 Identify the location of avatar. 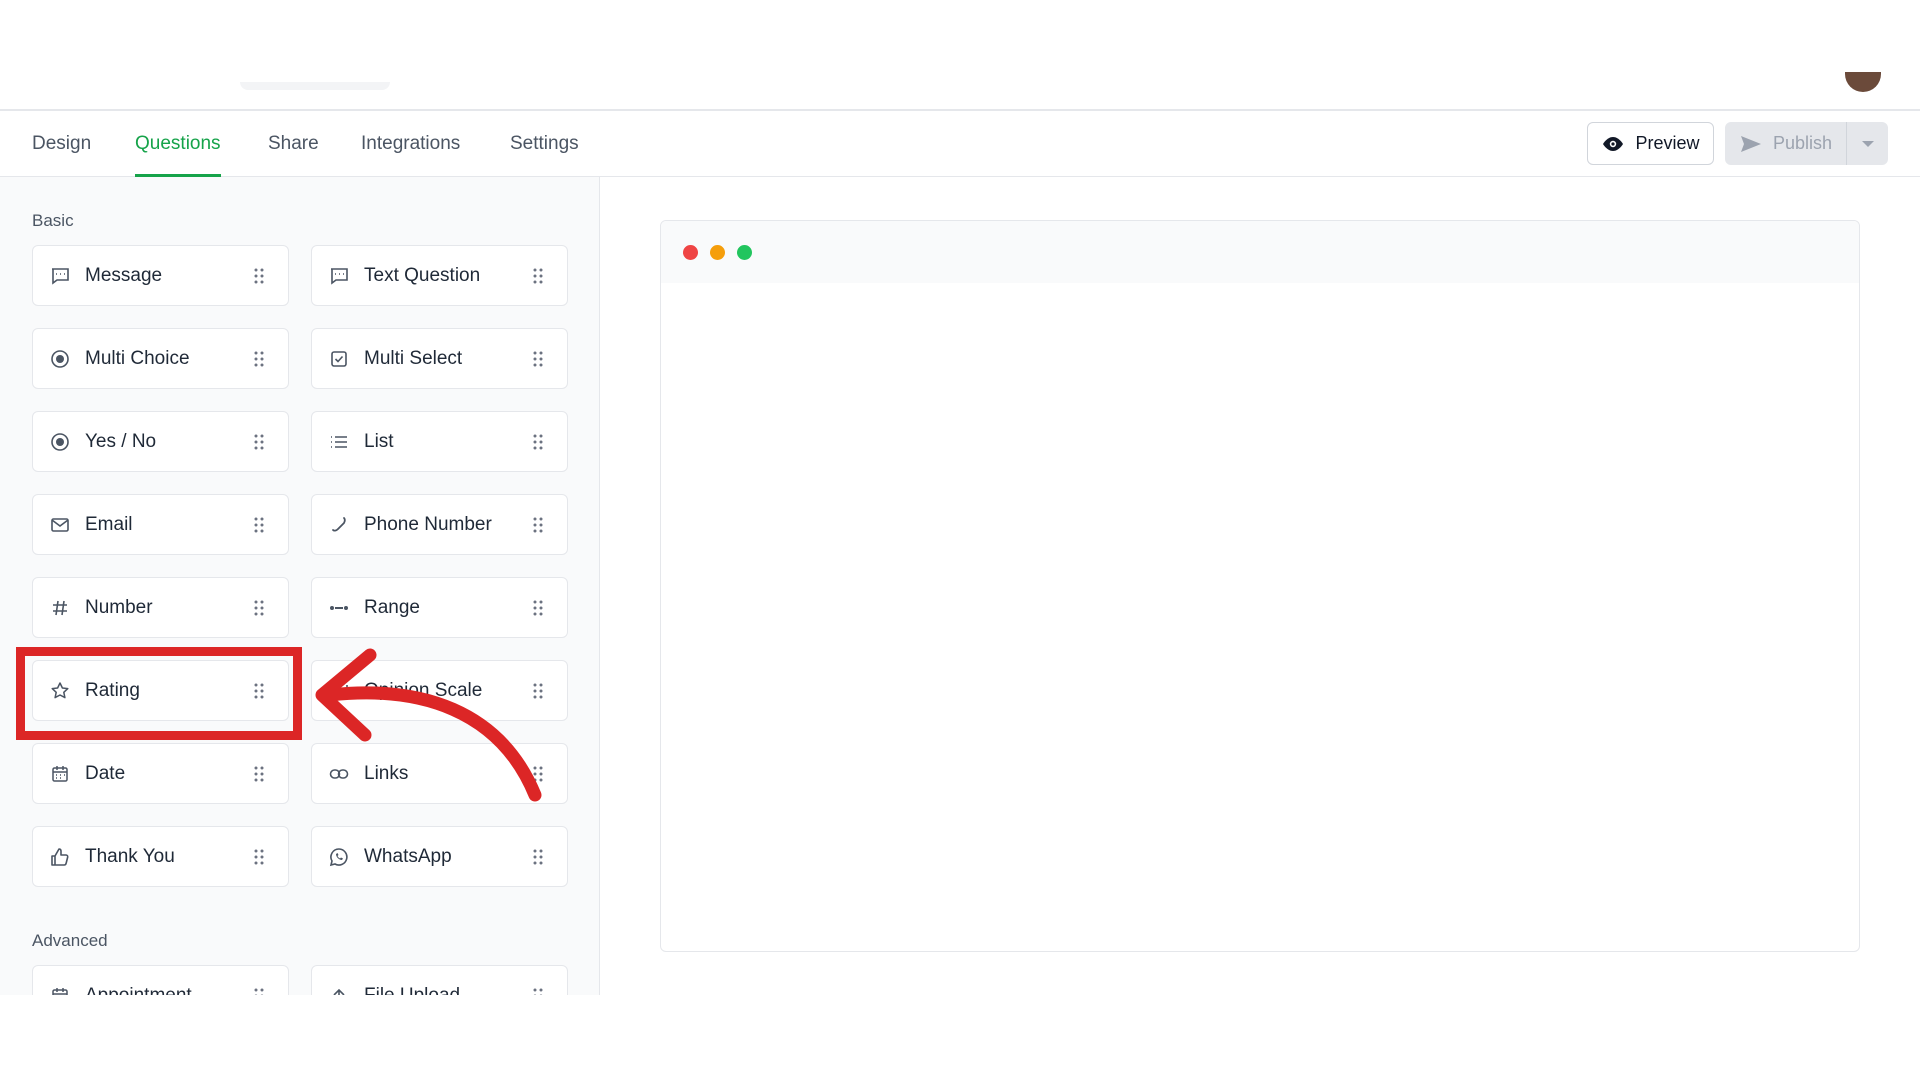
(1863, 82).